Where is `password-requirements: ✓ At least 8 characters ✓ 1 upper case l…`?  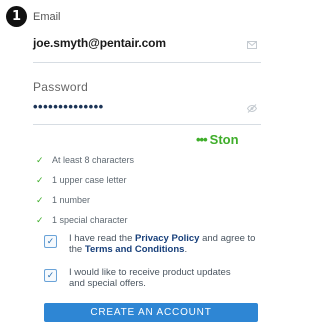
password-requirements: ✓ At least 8 characters ✓ 1 upper case l… is located at coordinates (85, 190).